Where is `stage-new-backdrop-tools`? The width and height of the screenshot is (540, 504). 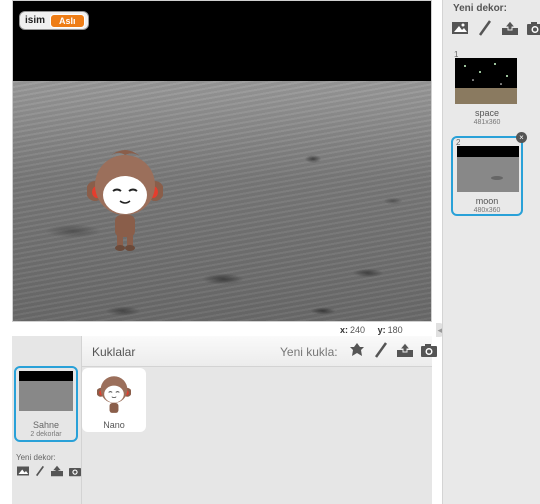
stage-new-backdrop-tools is located at coordinates (49, 471).